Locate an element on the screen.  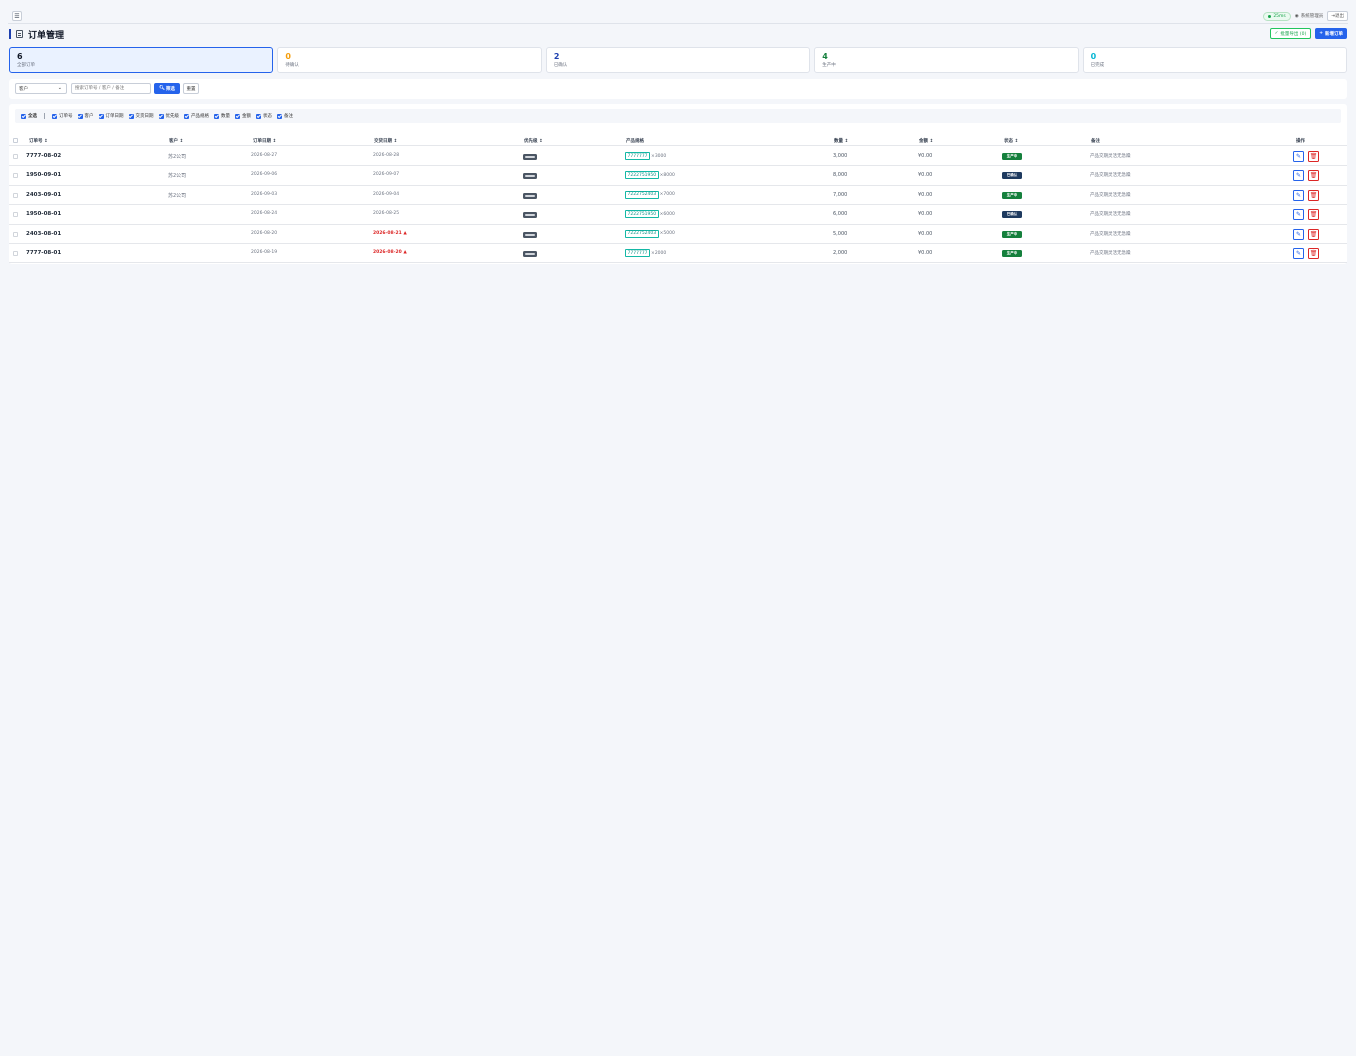
column-toggle: 产品规格 is located at coordinates (196, 116).